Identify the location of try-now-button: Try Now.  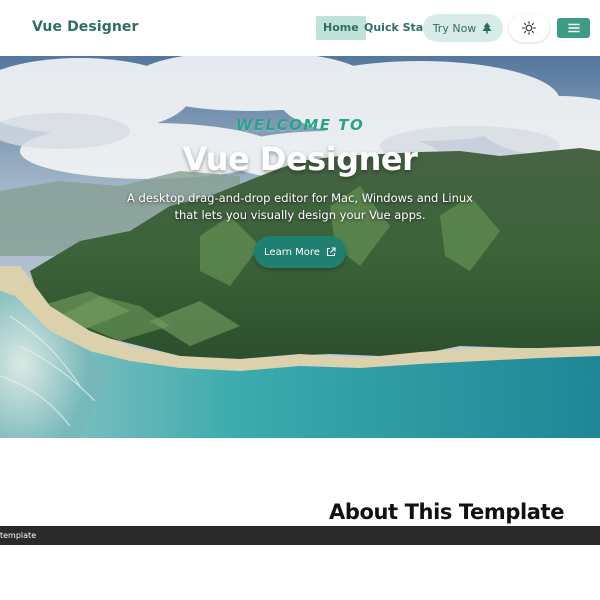
(463, 28).